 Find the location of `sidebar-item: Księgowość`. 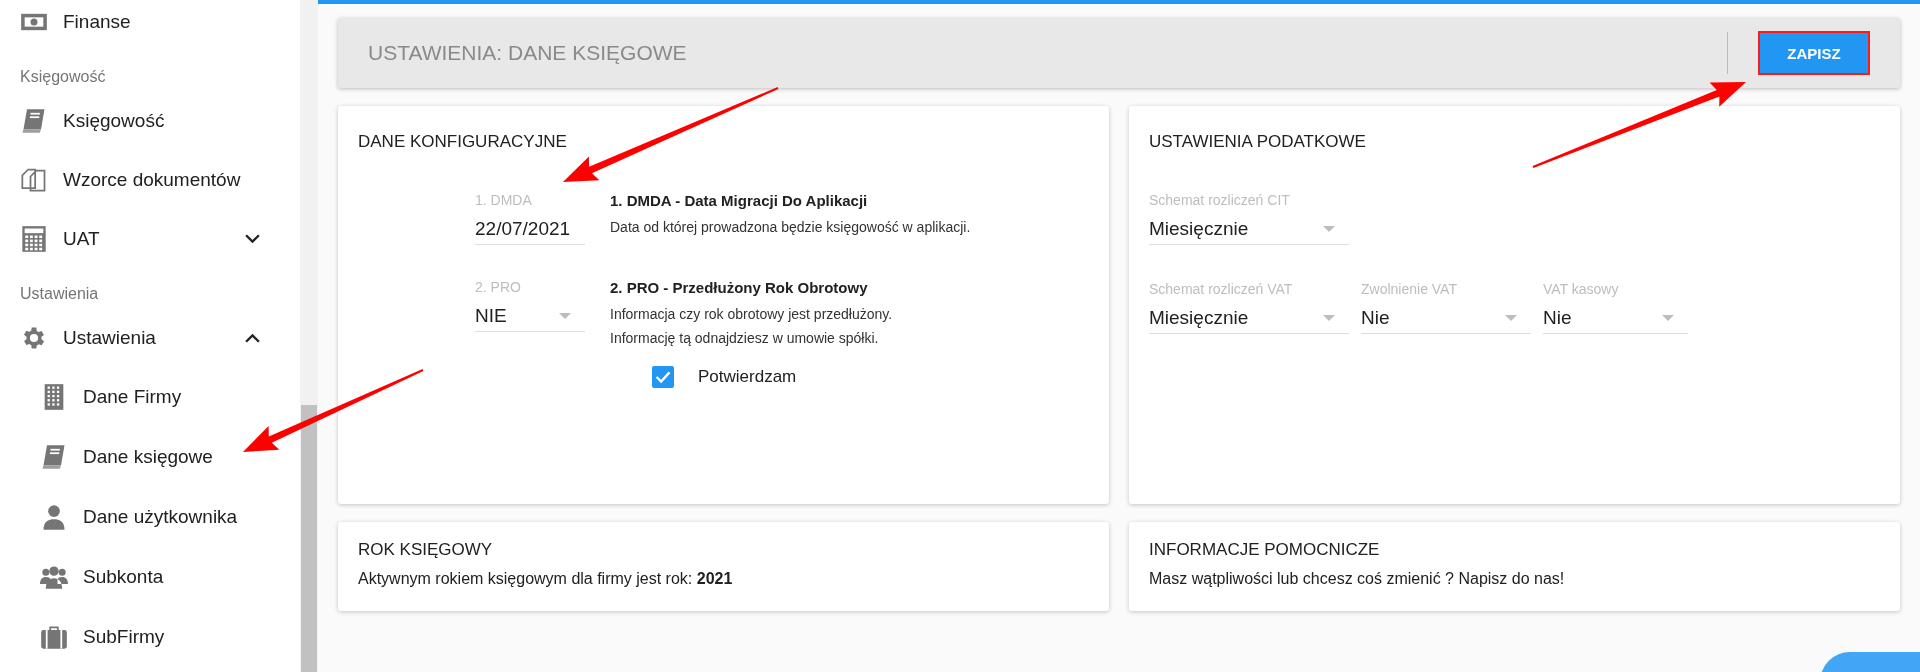

sidebar-item: Księgowość is located at coordinates (160, 120).